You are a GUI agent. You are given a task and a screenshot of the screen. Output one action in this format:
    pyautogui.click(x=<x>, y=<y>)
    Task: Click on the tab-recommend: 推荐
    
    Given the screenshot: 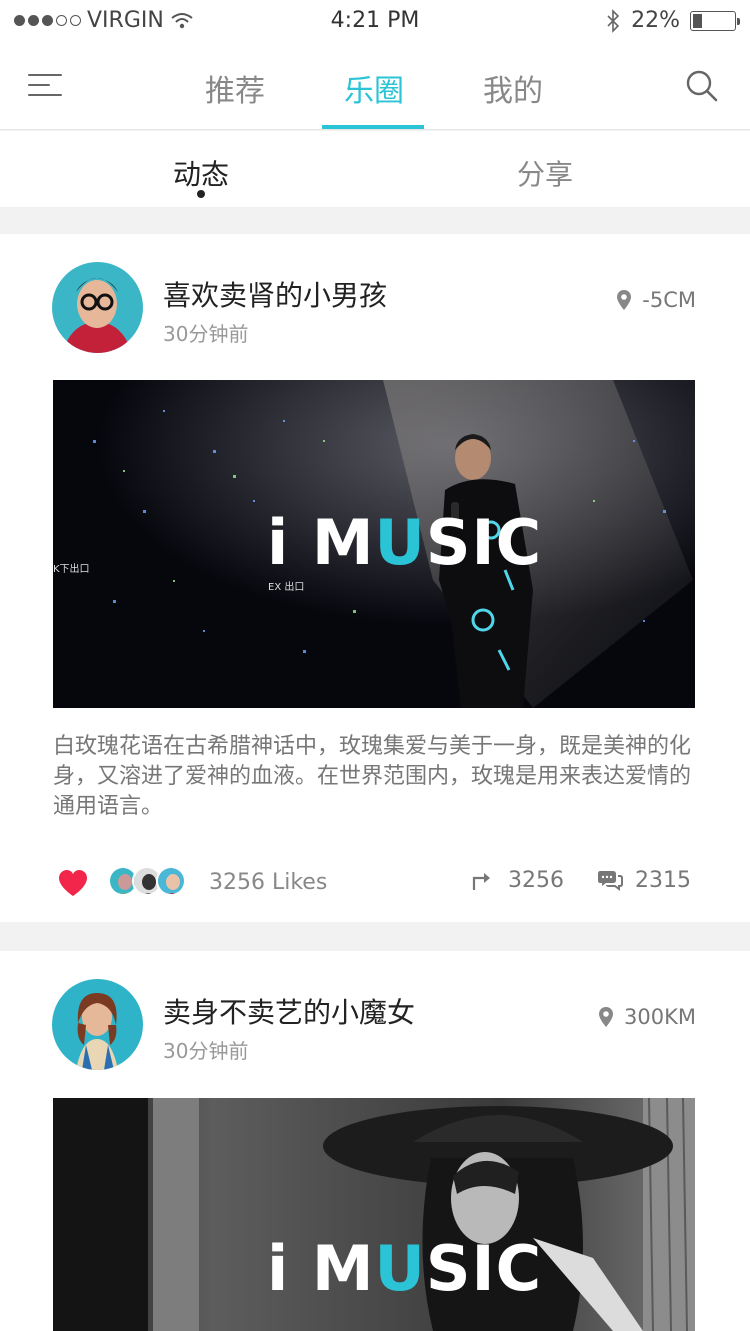 What is the action you would take?
    pyautogui.click(x=235, y=88)
    